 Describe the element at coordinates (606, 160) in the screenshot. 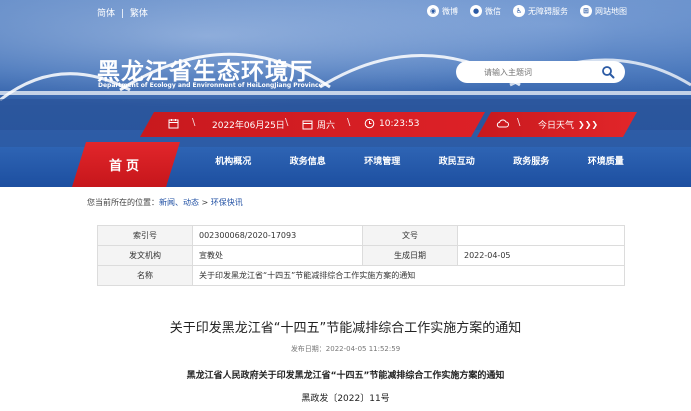

I see `nav-item-environment-quality: 环境质量` at that location.